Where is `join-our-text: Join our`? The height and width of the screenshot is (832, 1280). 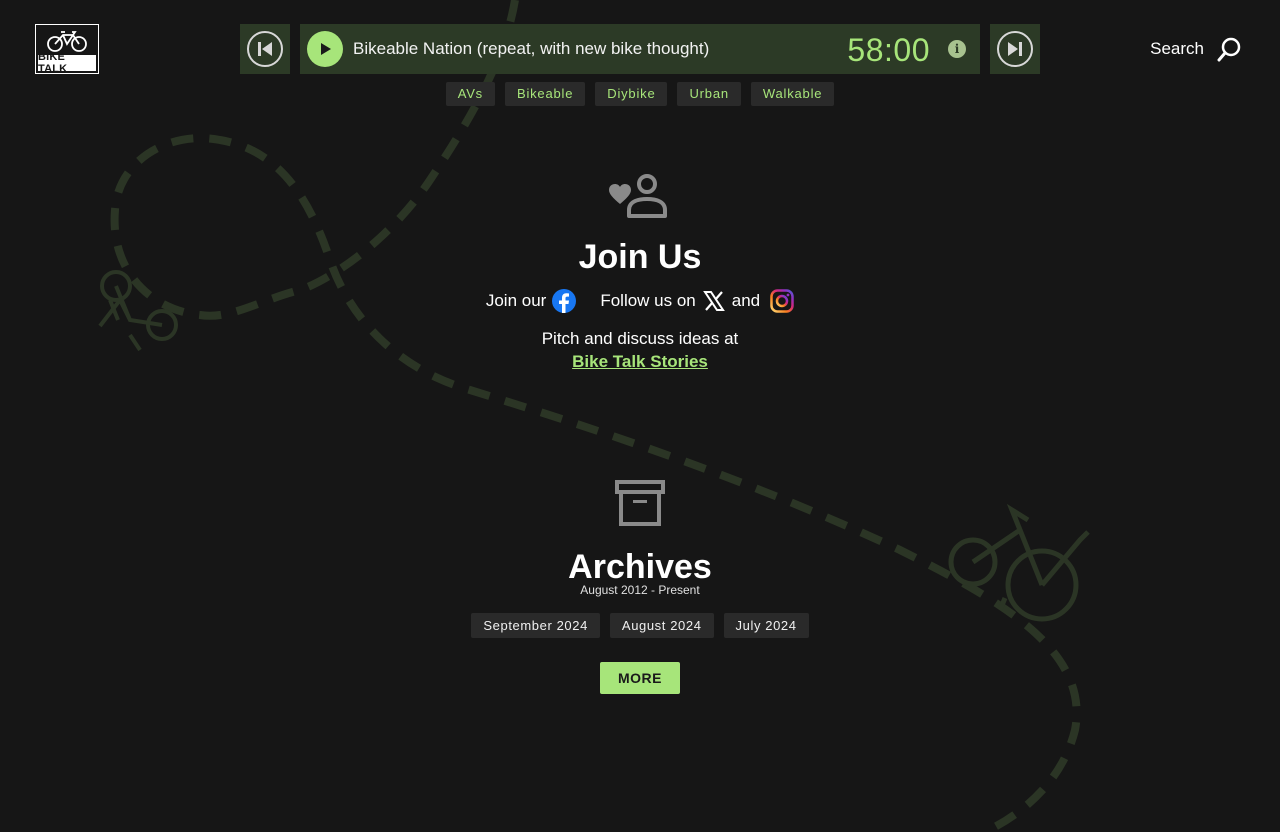 join-our-text: Join our is located at coordinates (516, 300).